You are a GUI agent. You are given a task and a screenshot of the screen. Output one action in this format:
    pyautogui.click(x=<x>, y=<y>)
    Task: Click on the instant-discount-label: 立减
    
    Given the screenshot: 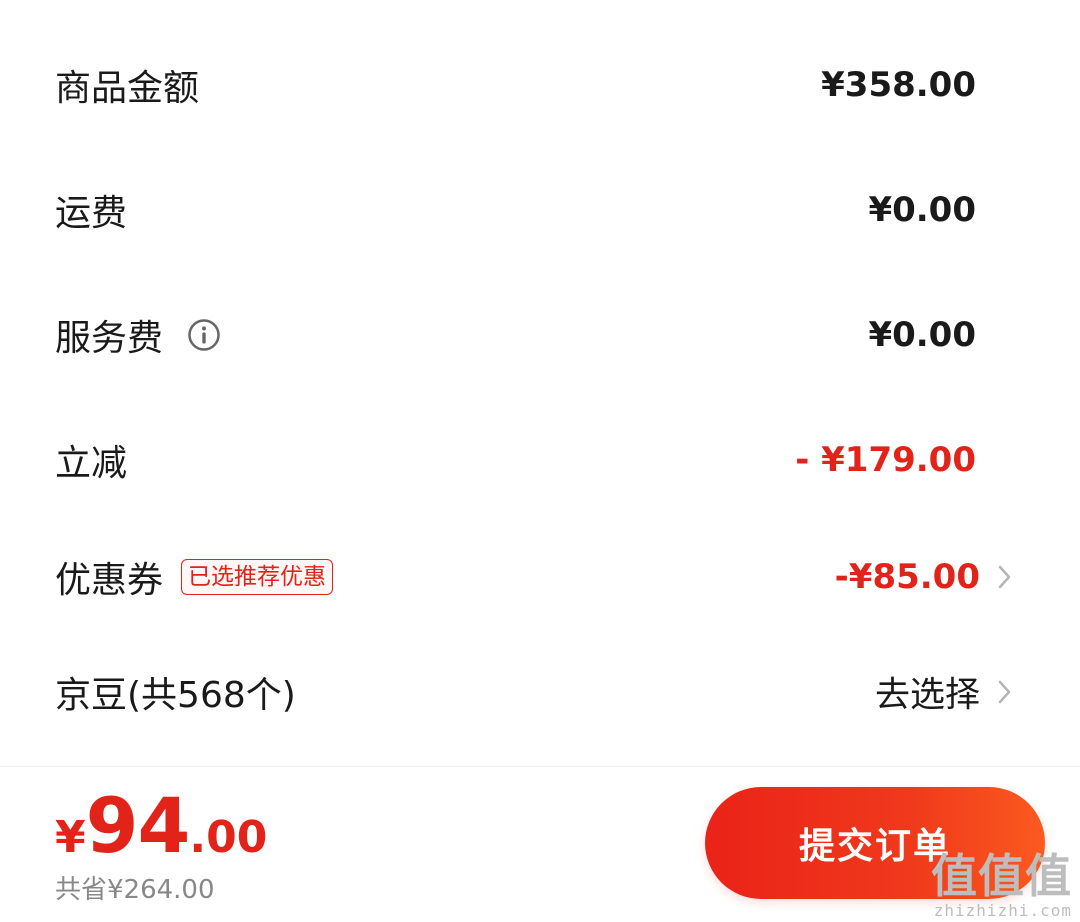 What is the action you would take?
    pyautogui.click(x=91, y=463)
    